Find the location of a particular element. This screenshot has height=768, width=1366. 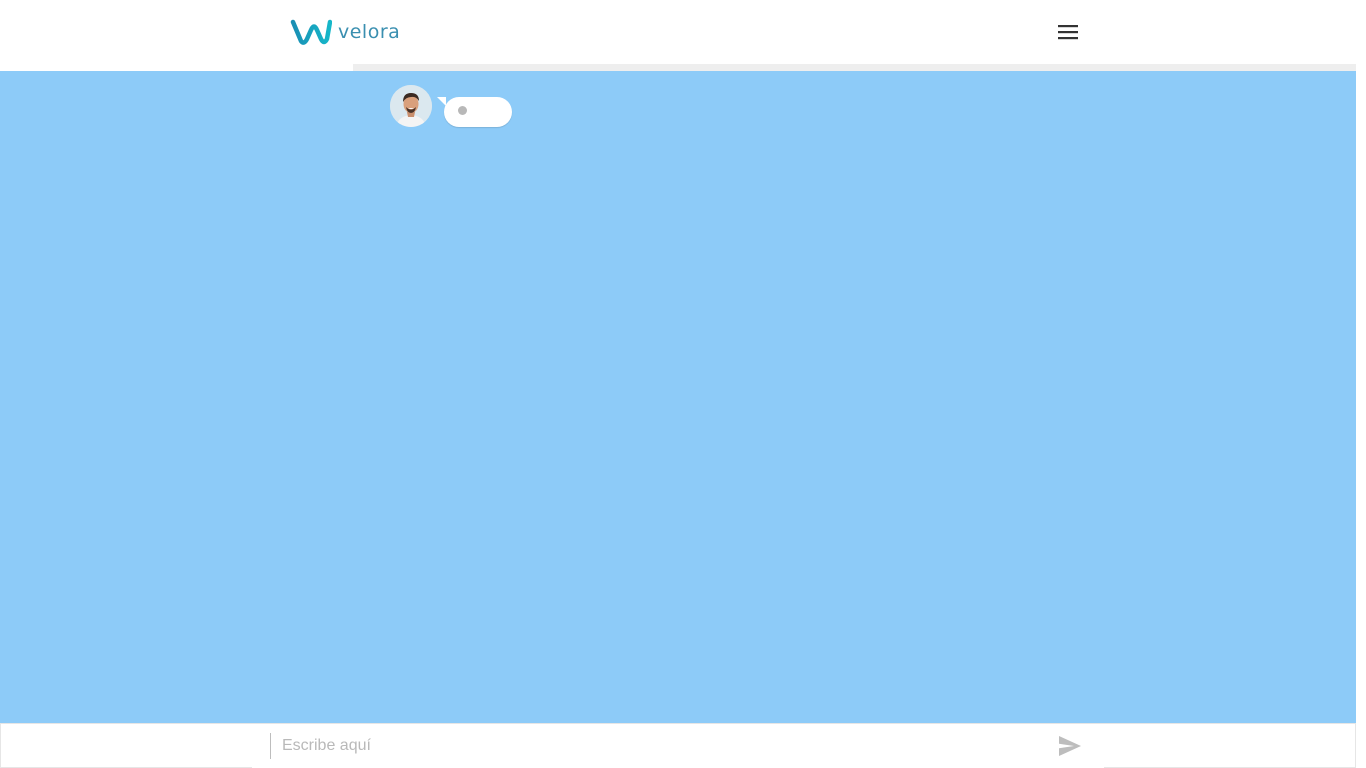

header-divider is located at coordinates (854, 67).